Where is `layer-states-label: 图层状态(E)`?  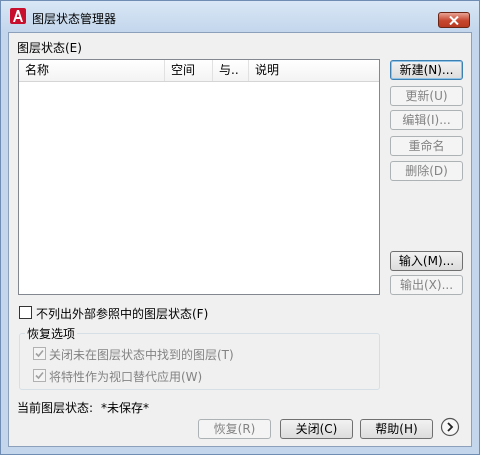 layer-states-label: 图层状态(E) is located at coordinates (49, 48).